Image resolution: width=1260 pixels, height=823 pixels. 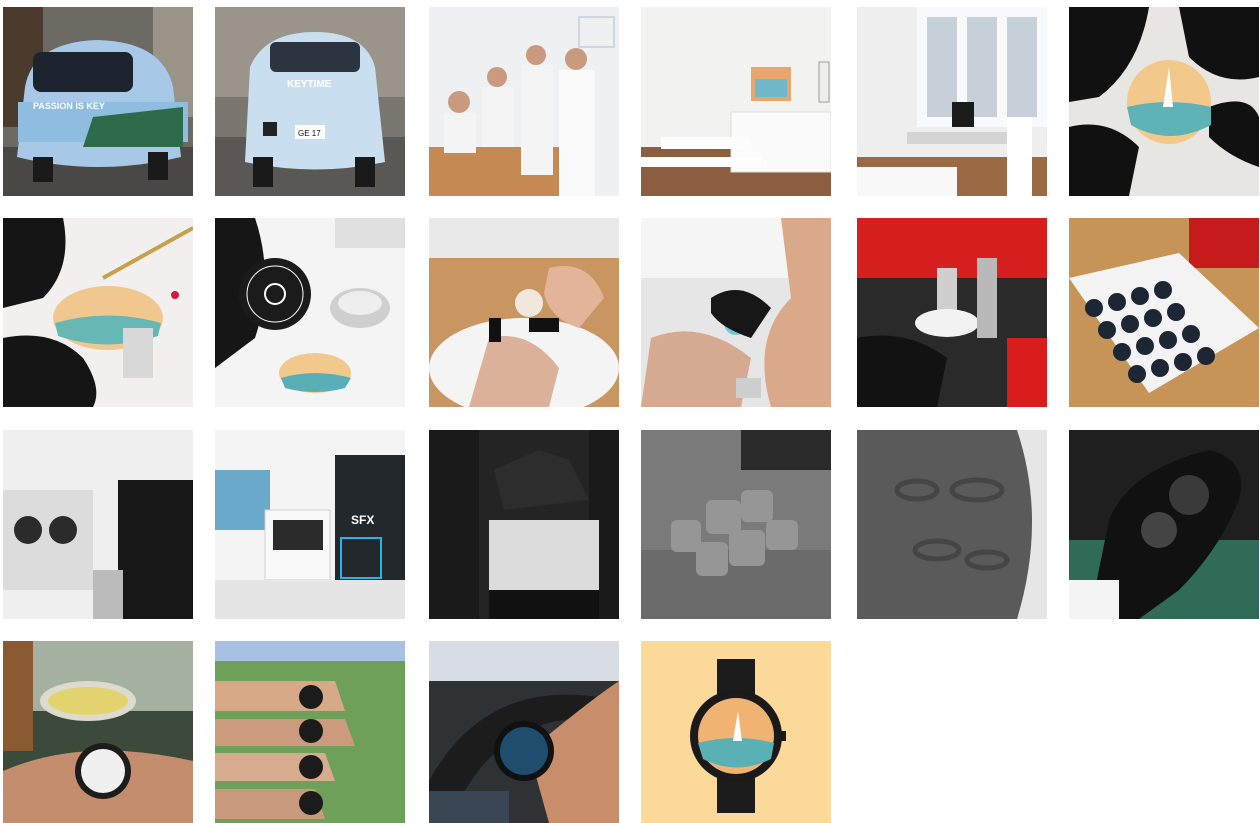 I want to click on gallery-tile-press-machine, so click(x=952, y=312).